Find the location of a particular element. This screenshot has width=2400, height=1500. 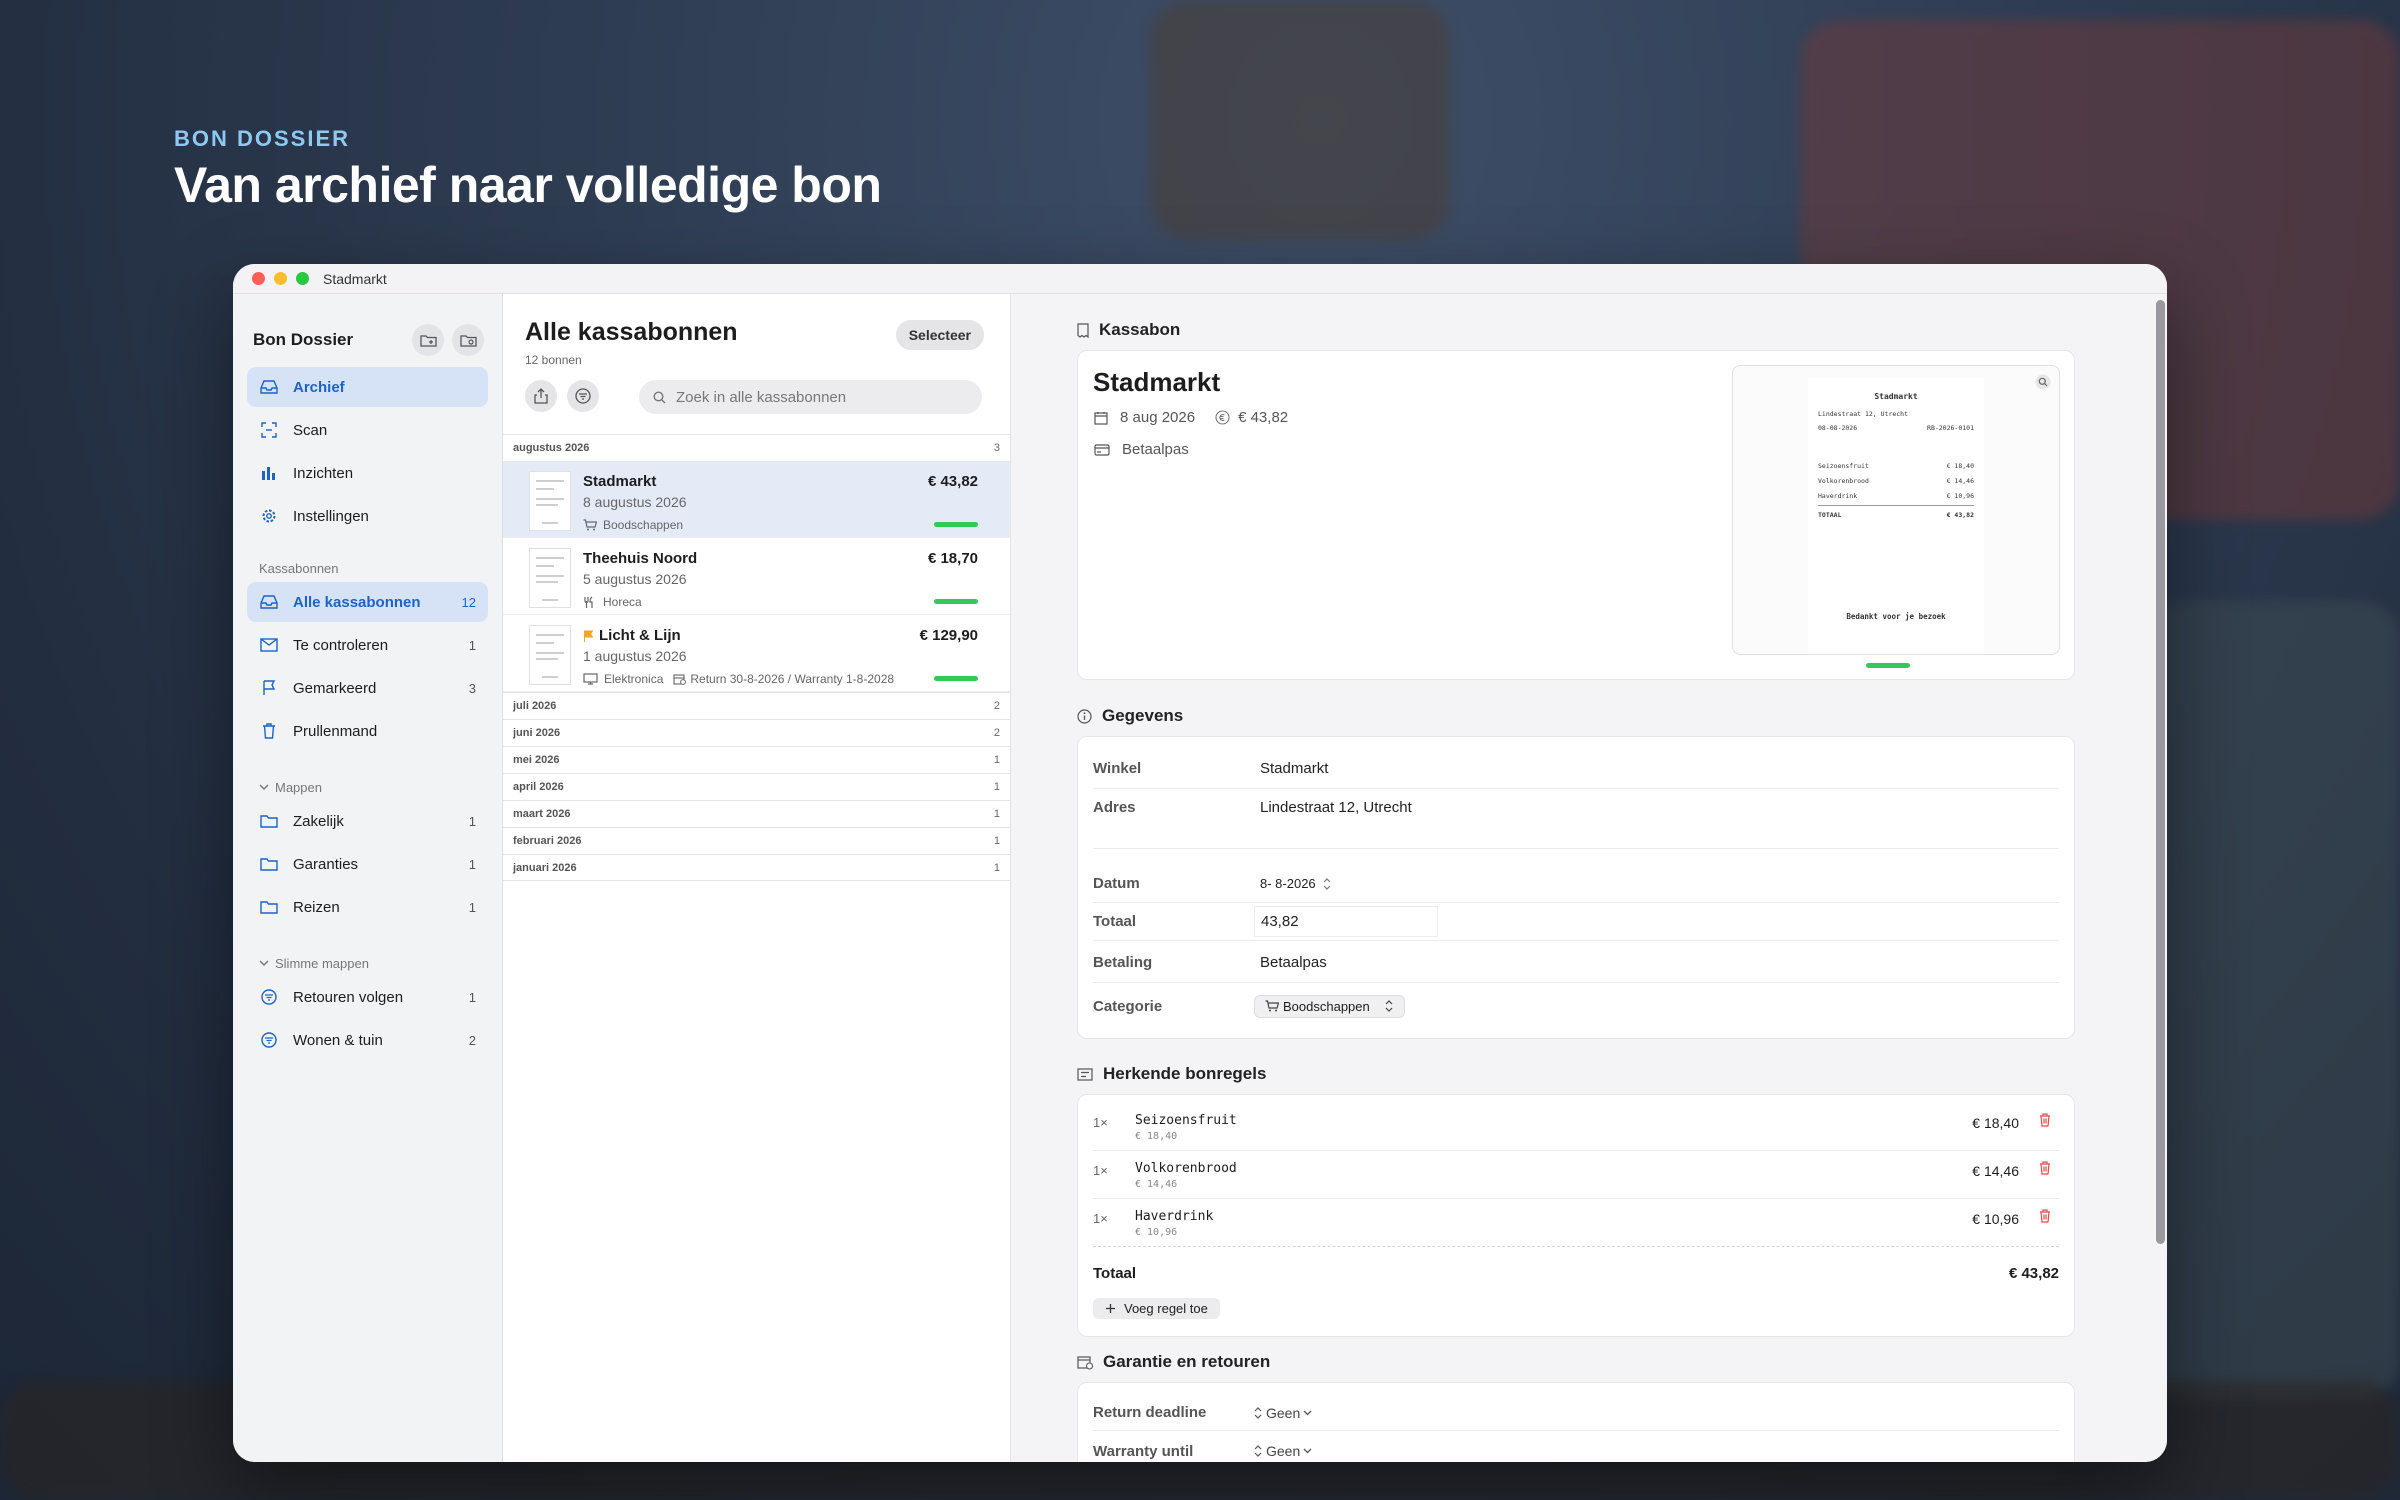

group-header: maart 2026 1 is located at coordinates (756, 813).